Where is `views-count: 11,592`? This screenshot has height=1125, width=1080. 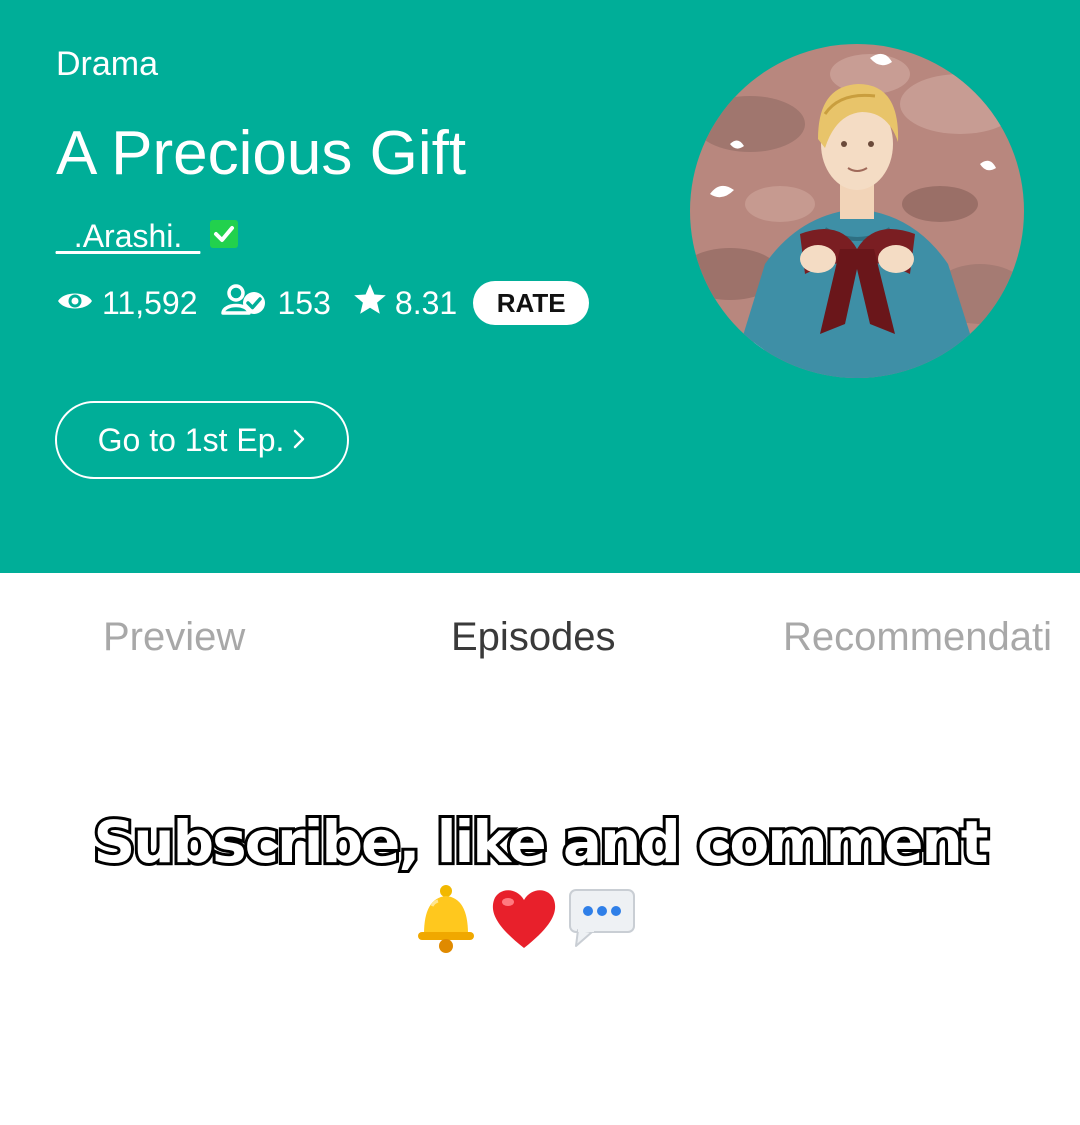 views-count: 11,592 is located at coordinates (150, 302).